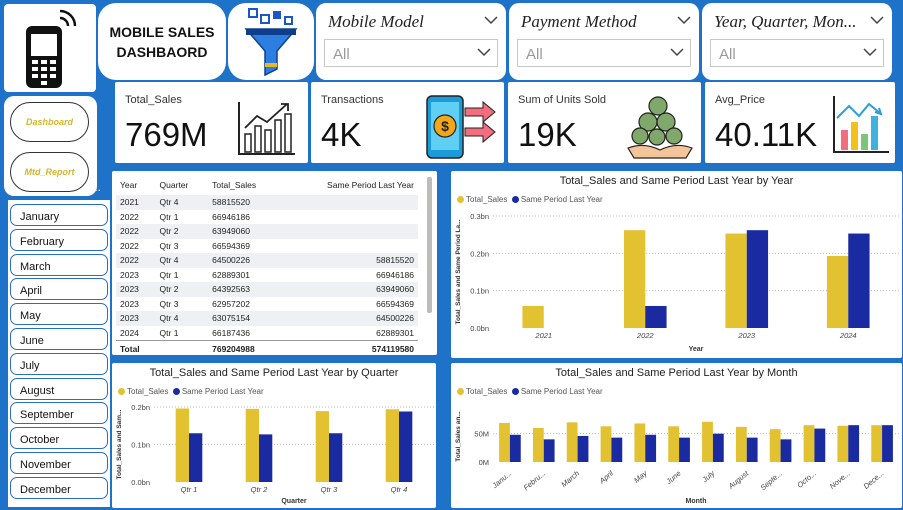 The height and width of the screenshot is (510, 903). Describe the element at coordinates (267, 289) in the screenshot. I see `table-row: 2023 Qtr 2 64392563 63949060` at that location.